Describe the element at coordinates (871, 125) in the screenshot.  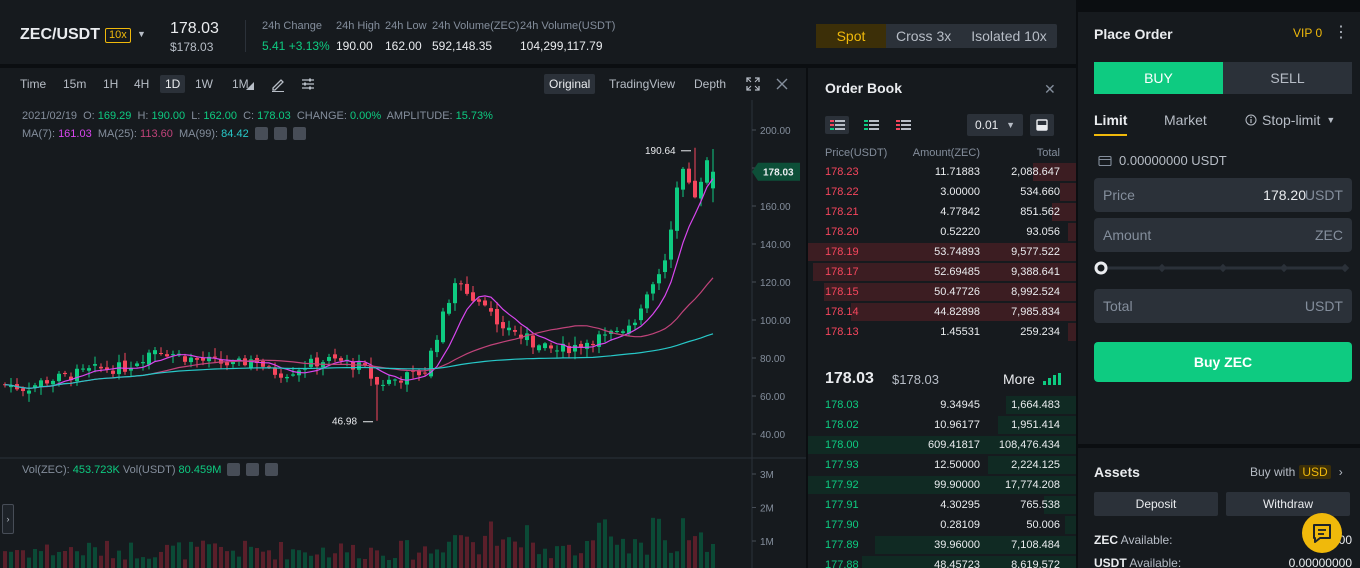
I see `book-bids-icon` at that location.